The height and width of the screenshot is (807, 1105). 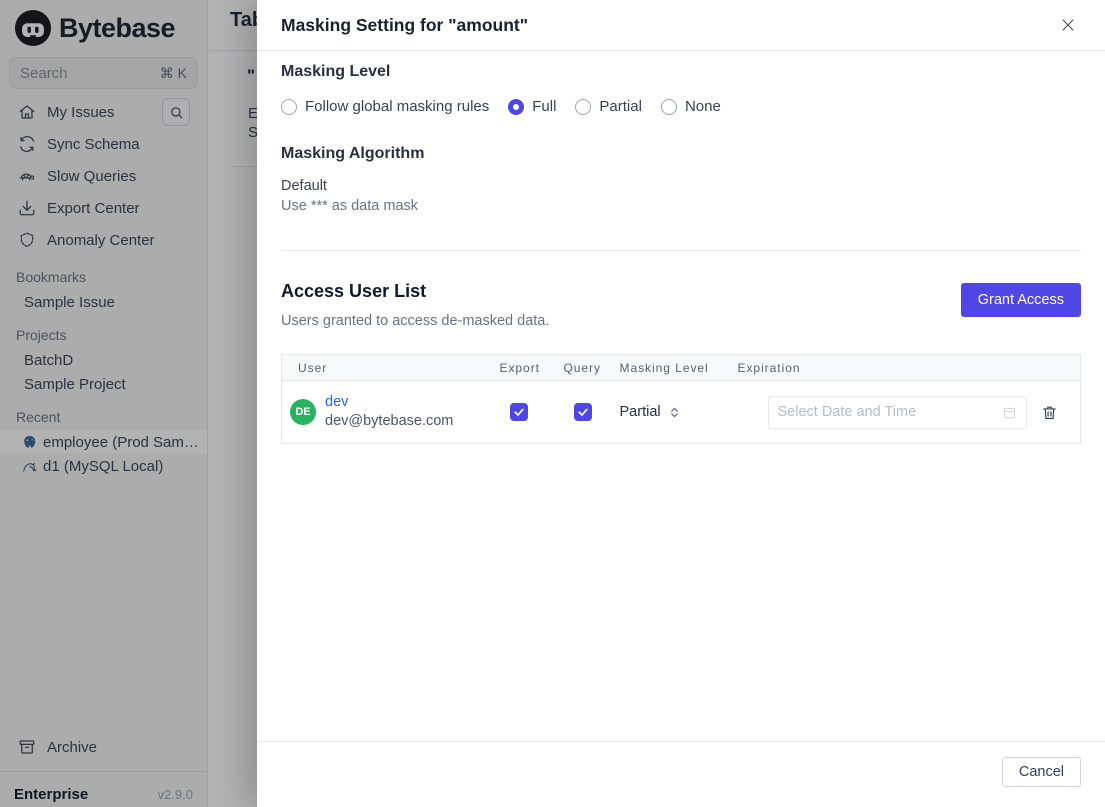 I want to click on masking-algorithm-description: Use *** as data mask, so click(x=350, y=206).